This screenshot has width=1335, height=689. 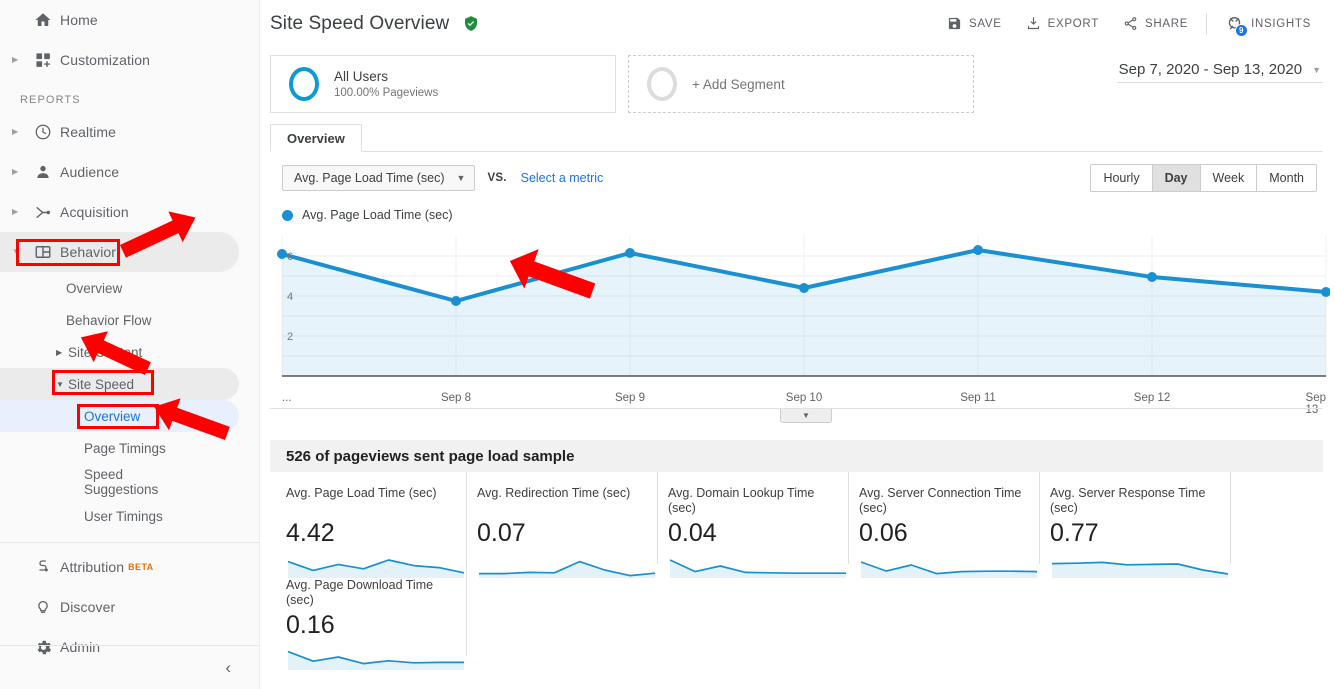 What do you see at coordinates (43, 252) in the screenshot?
I see `behavior-panel-icon` at bounding box center [43, 252].